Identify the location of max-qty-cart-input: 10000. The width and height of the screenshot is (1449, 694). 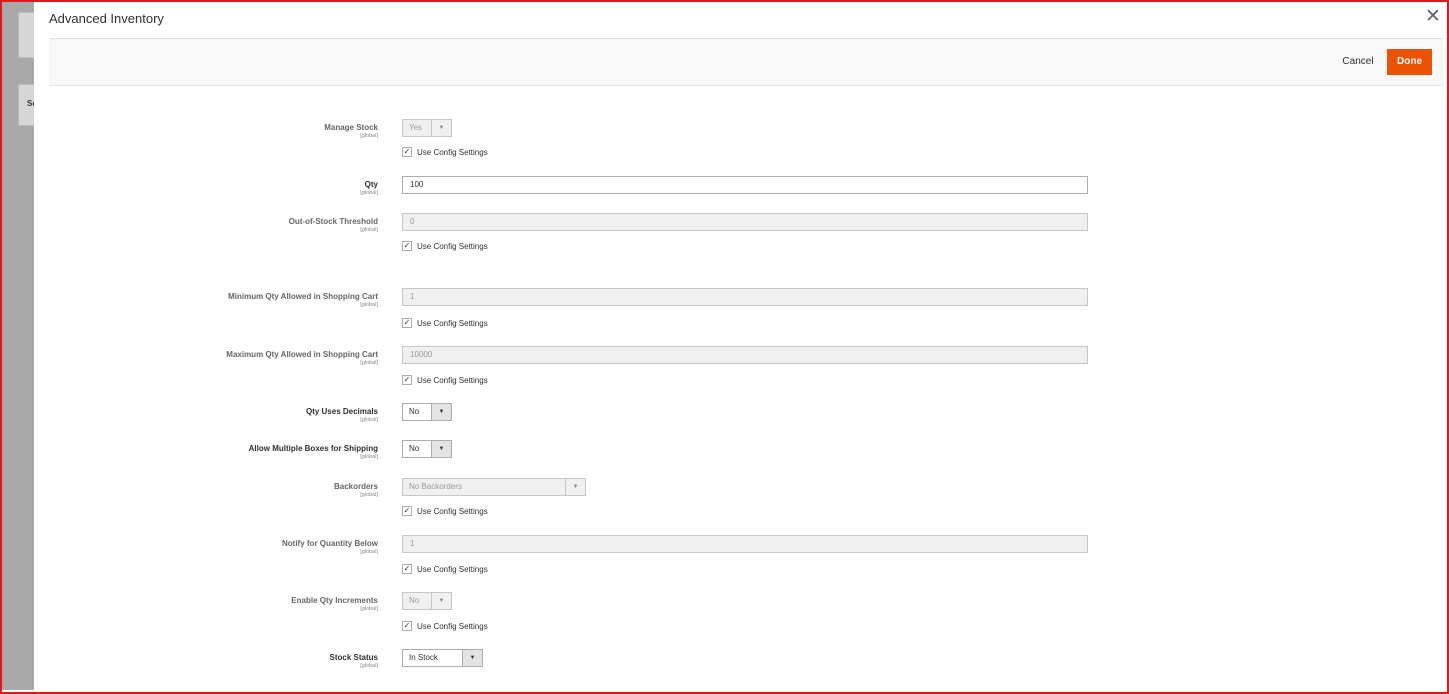
(745, 355).